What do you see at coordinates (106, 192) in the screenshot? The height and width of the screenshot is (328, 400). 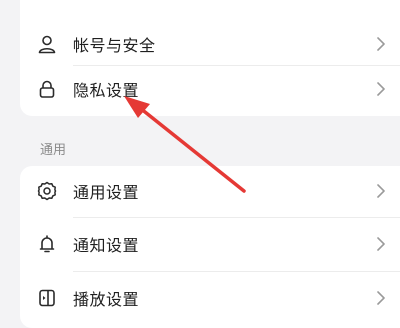 I see `general-settings-label: 通用设置` at bounding box center [106, 192].